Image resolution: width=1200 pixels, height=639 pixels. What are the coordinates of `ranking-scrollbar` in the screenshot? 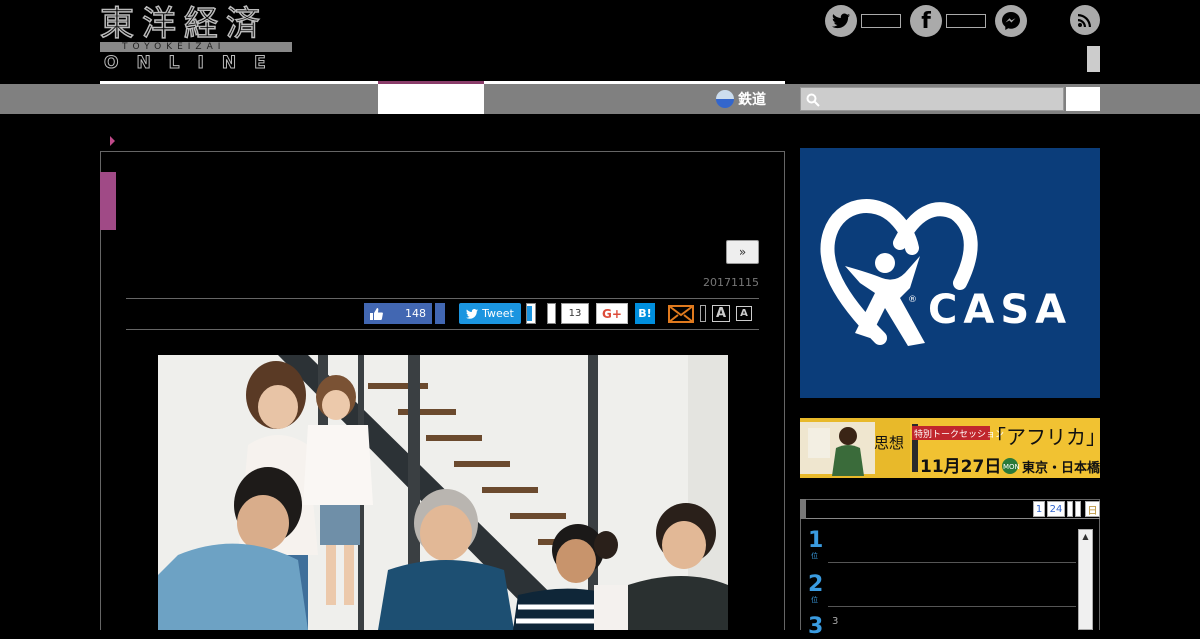 It's located at (1085, 579).